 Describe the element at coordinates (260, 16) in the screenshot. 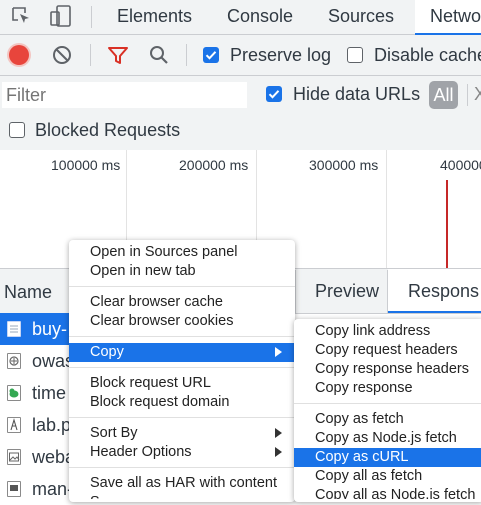

I see `tab-console: Console` at that location.